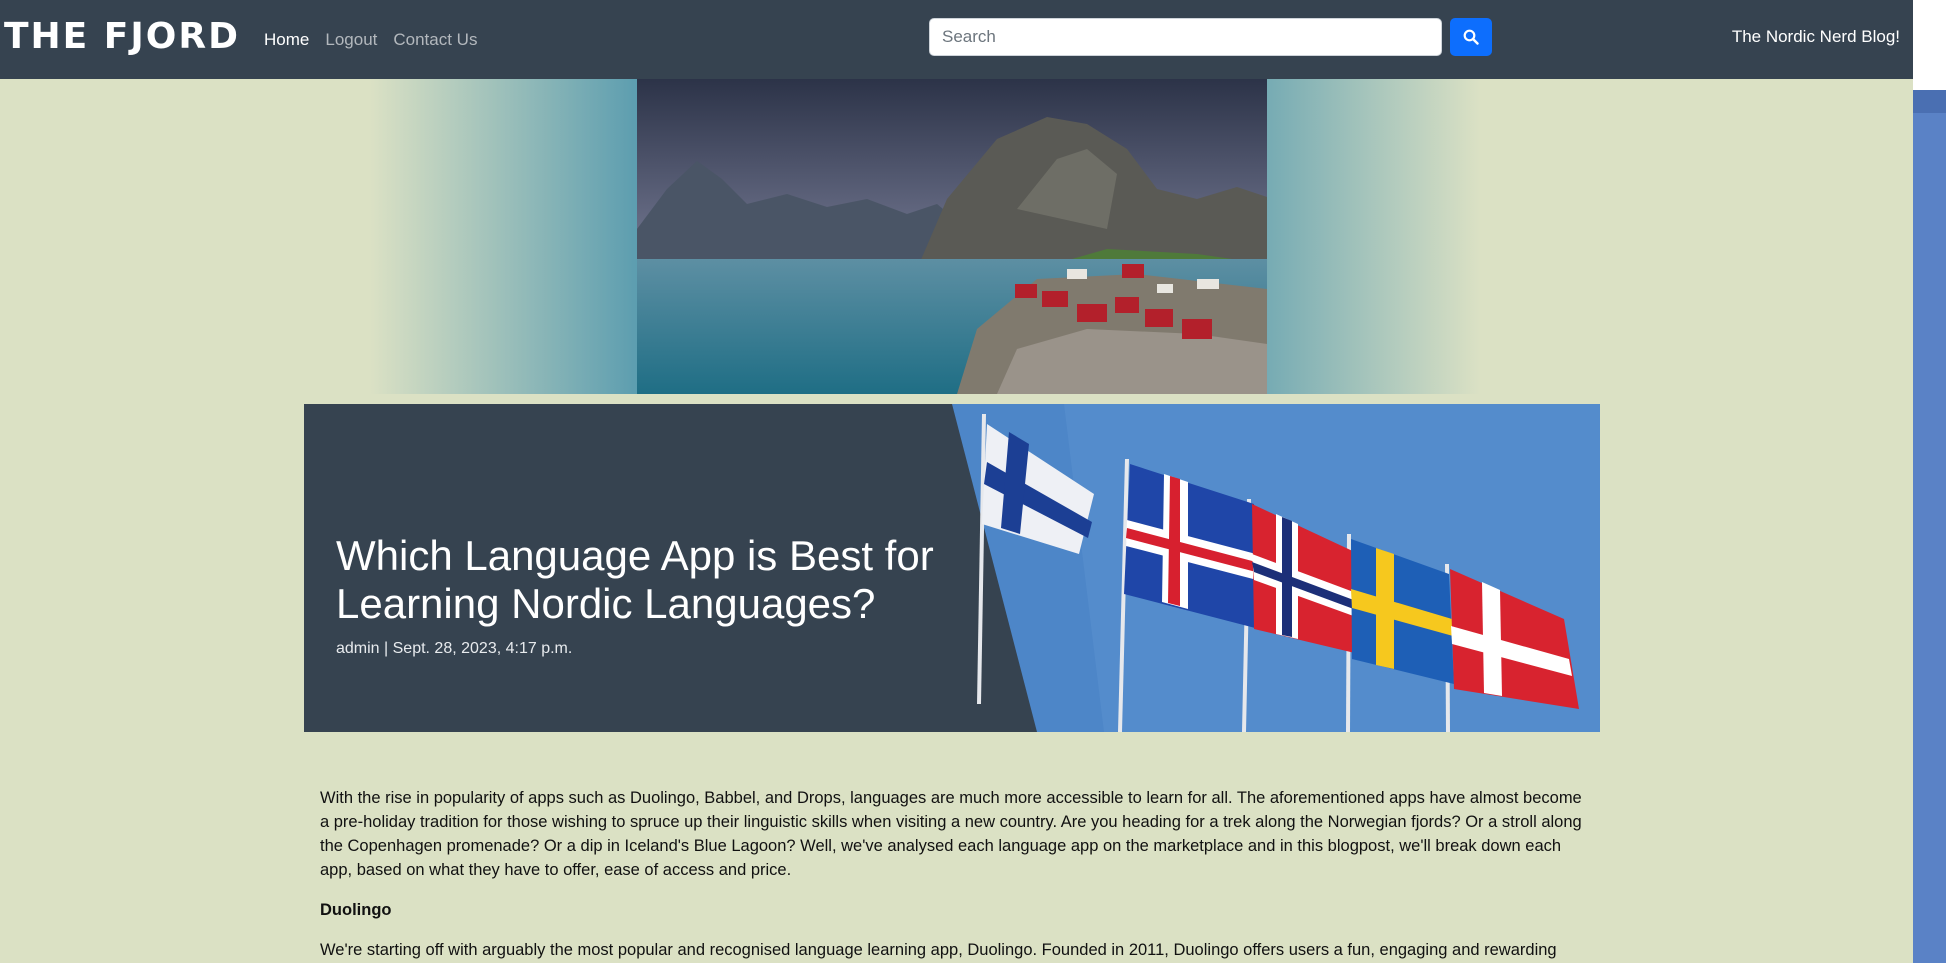 The width and height of the screenshot is (1946, 963). Describe the element at coordinates (122, 39) in the screenshot. I see `brand-logo: THE FJORD` at that location.